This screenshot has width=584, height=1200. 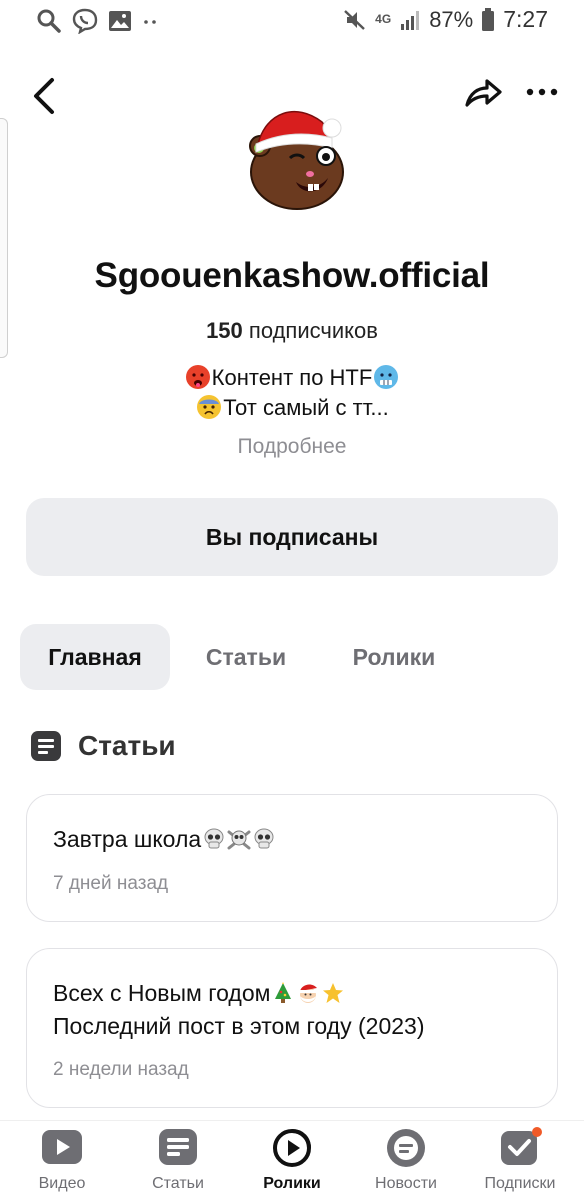 I want to click on bio-text-1: Контент по HTF, so click(x=292, y=377).